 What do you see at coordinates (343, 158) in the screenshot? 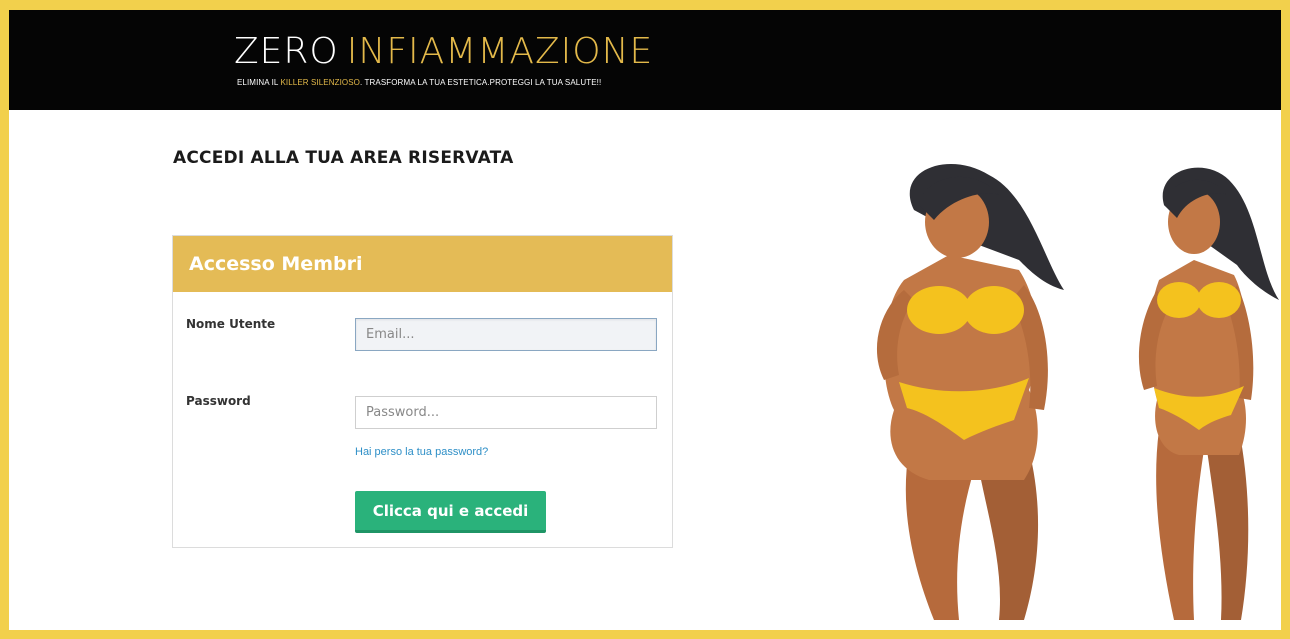
I see `page-title: ACCEDI ALLA TUA AREA RISERVATA` at bounding box center [343, 158].